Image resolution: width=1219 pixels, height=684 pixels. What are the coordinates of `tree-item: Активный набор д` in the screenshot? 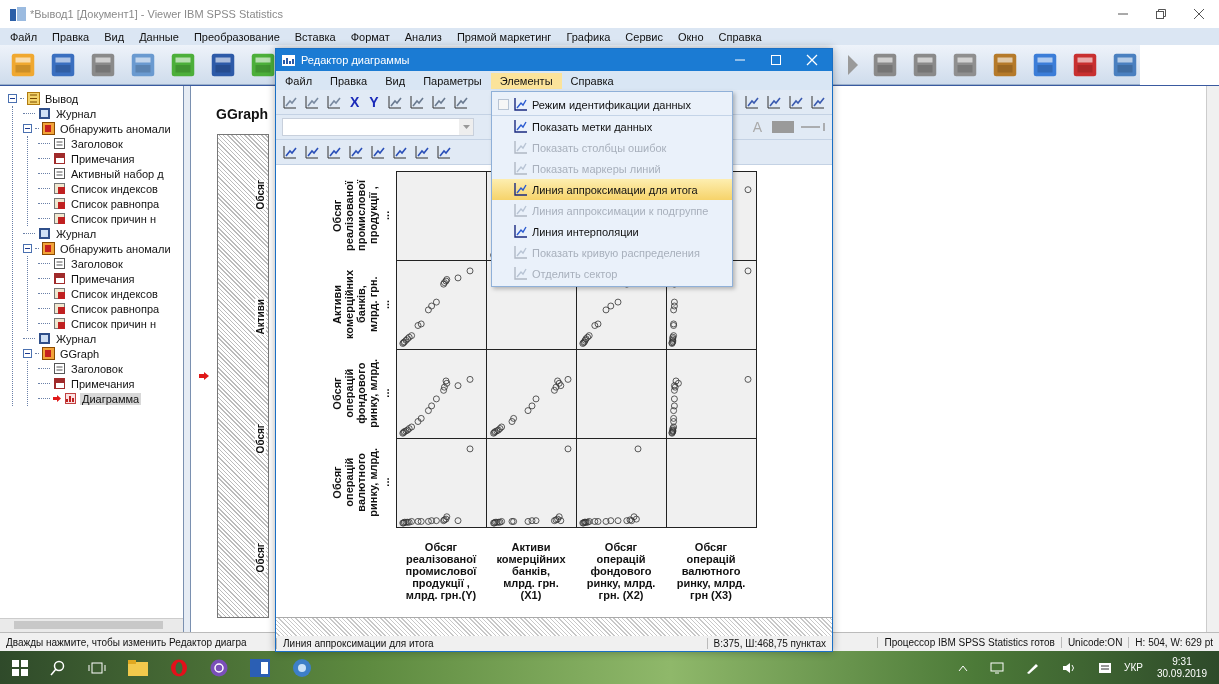 It's located at (117, 173).